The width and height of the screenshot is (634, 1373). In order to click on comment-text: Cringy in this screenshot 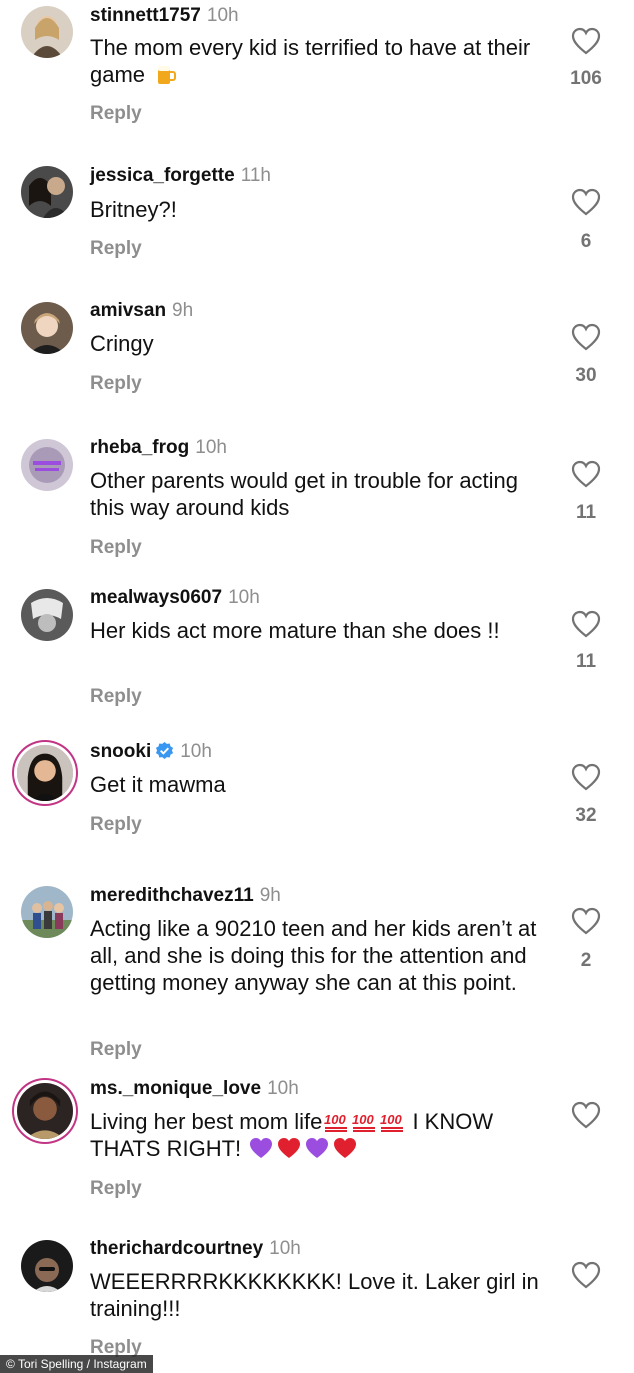, I will do `click(122, 343)`.